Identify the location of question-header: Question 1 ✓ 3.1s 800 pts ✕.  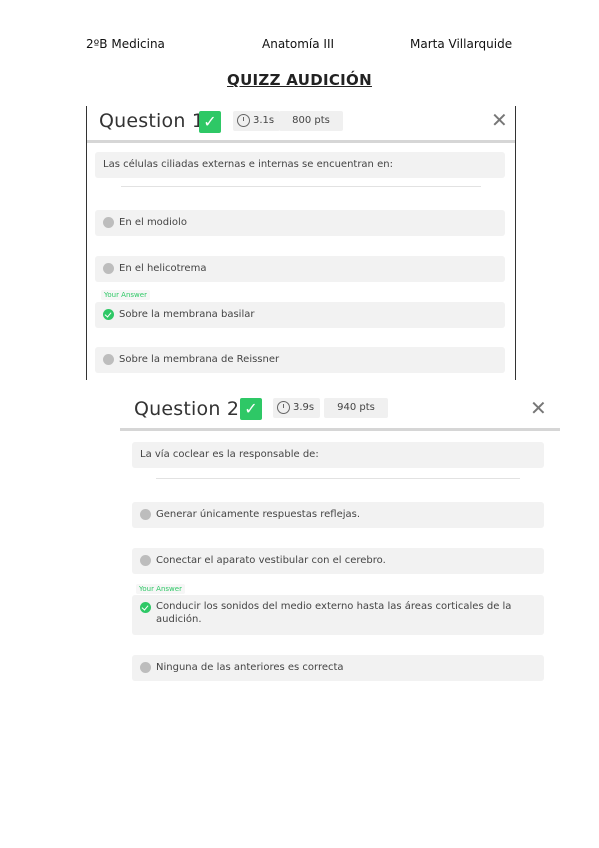
(301, 124).